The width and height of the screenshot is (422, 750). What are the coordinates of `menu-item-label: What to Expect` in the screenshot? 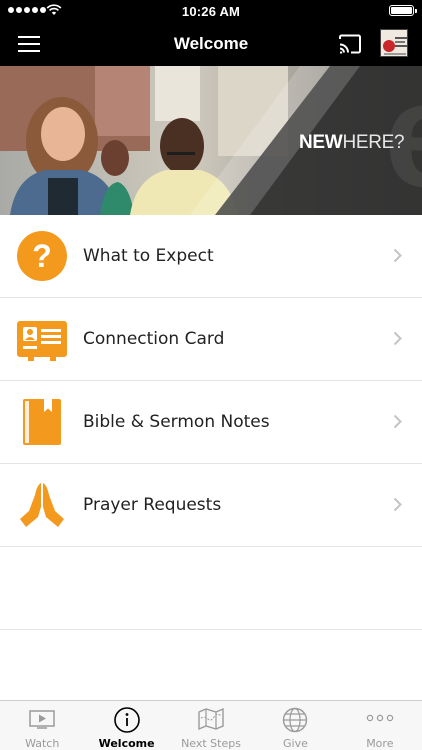 It's located at (148, 256).